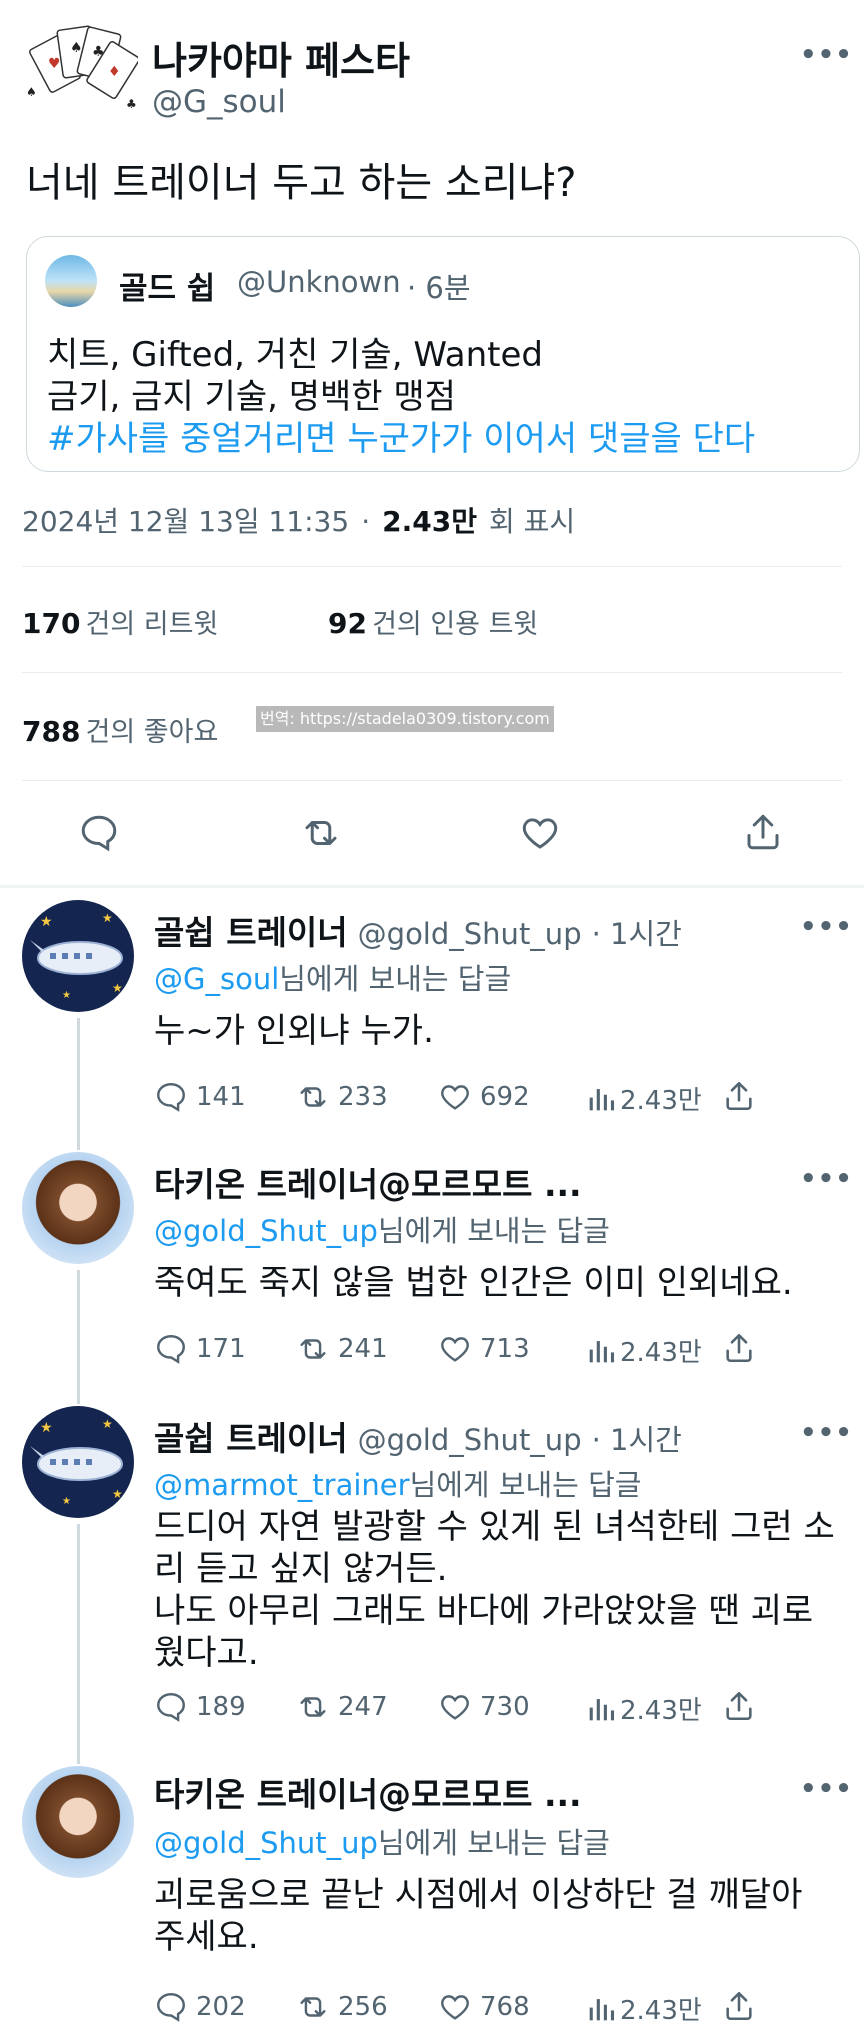 The width and height of the screenshot is (864, 2041). I want to click on like-action: 730, so click(484, 1707).